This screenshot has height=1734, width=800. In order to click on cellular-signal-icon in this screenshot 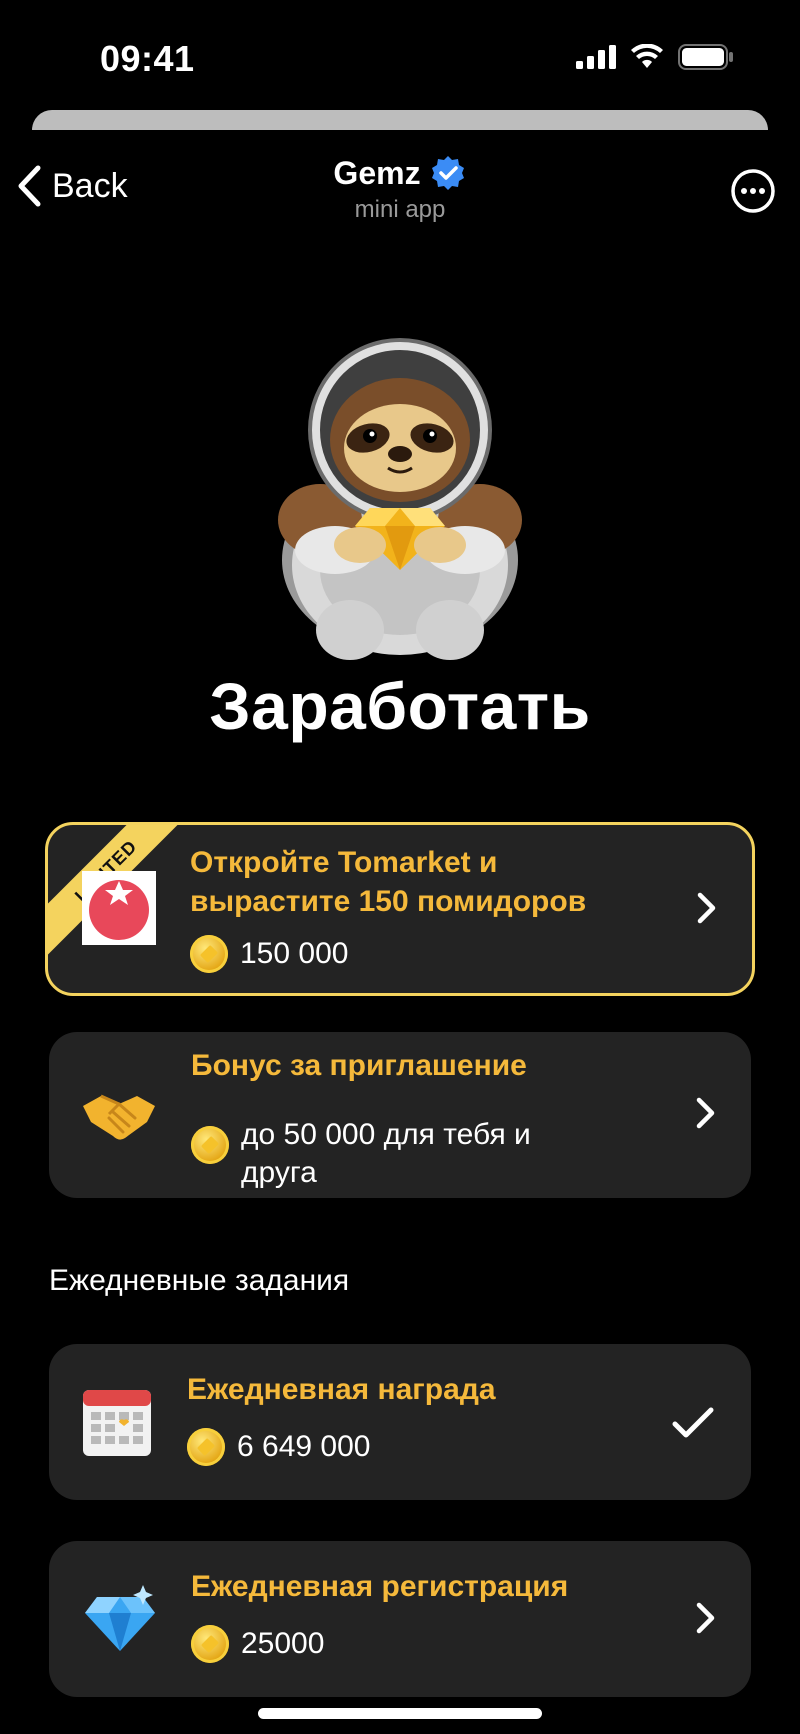, I will do `click(596, 57)`.